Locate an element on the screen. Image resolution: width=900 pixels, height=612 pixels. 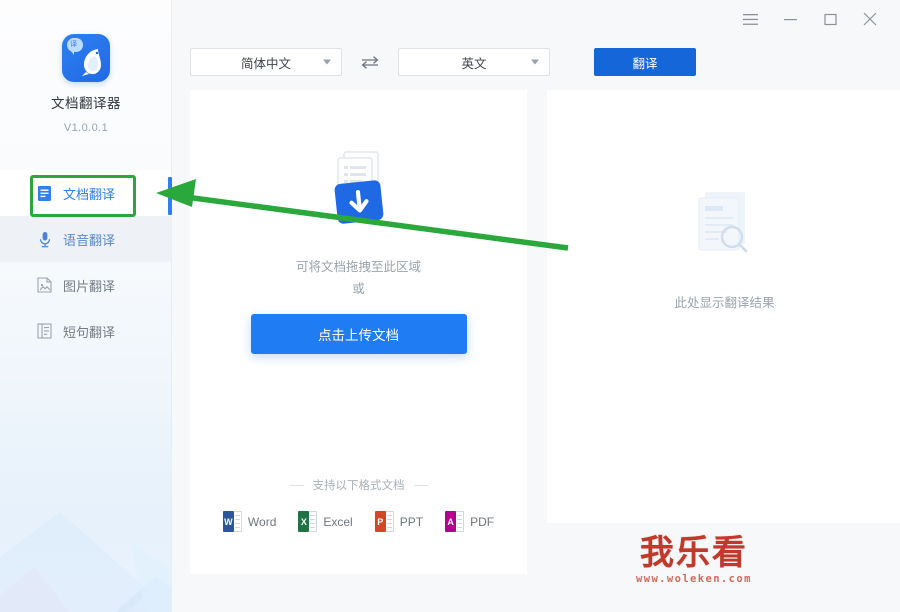
source-language-select: 简体中文 is located at coordinates (266, 62).